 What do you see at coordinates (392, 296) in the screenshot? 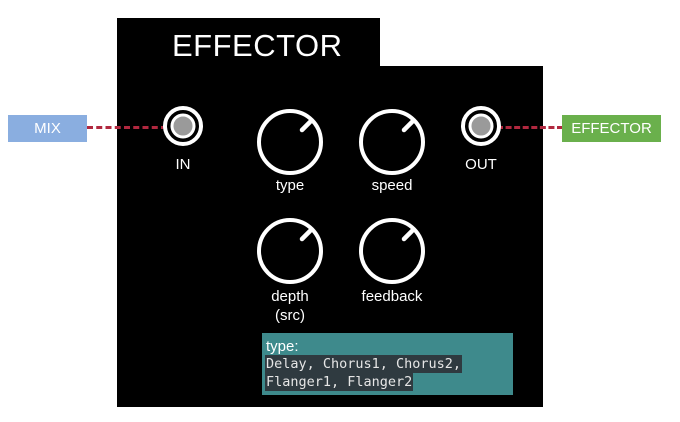
I see `feedback-knob-label: feedback` at bounding box center [392, 296].